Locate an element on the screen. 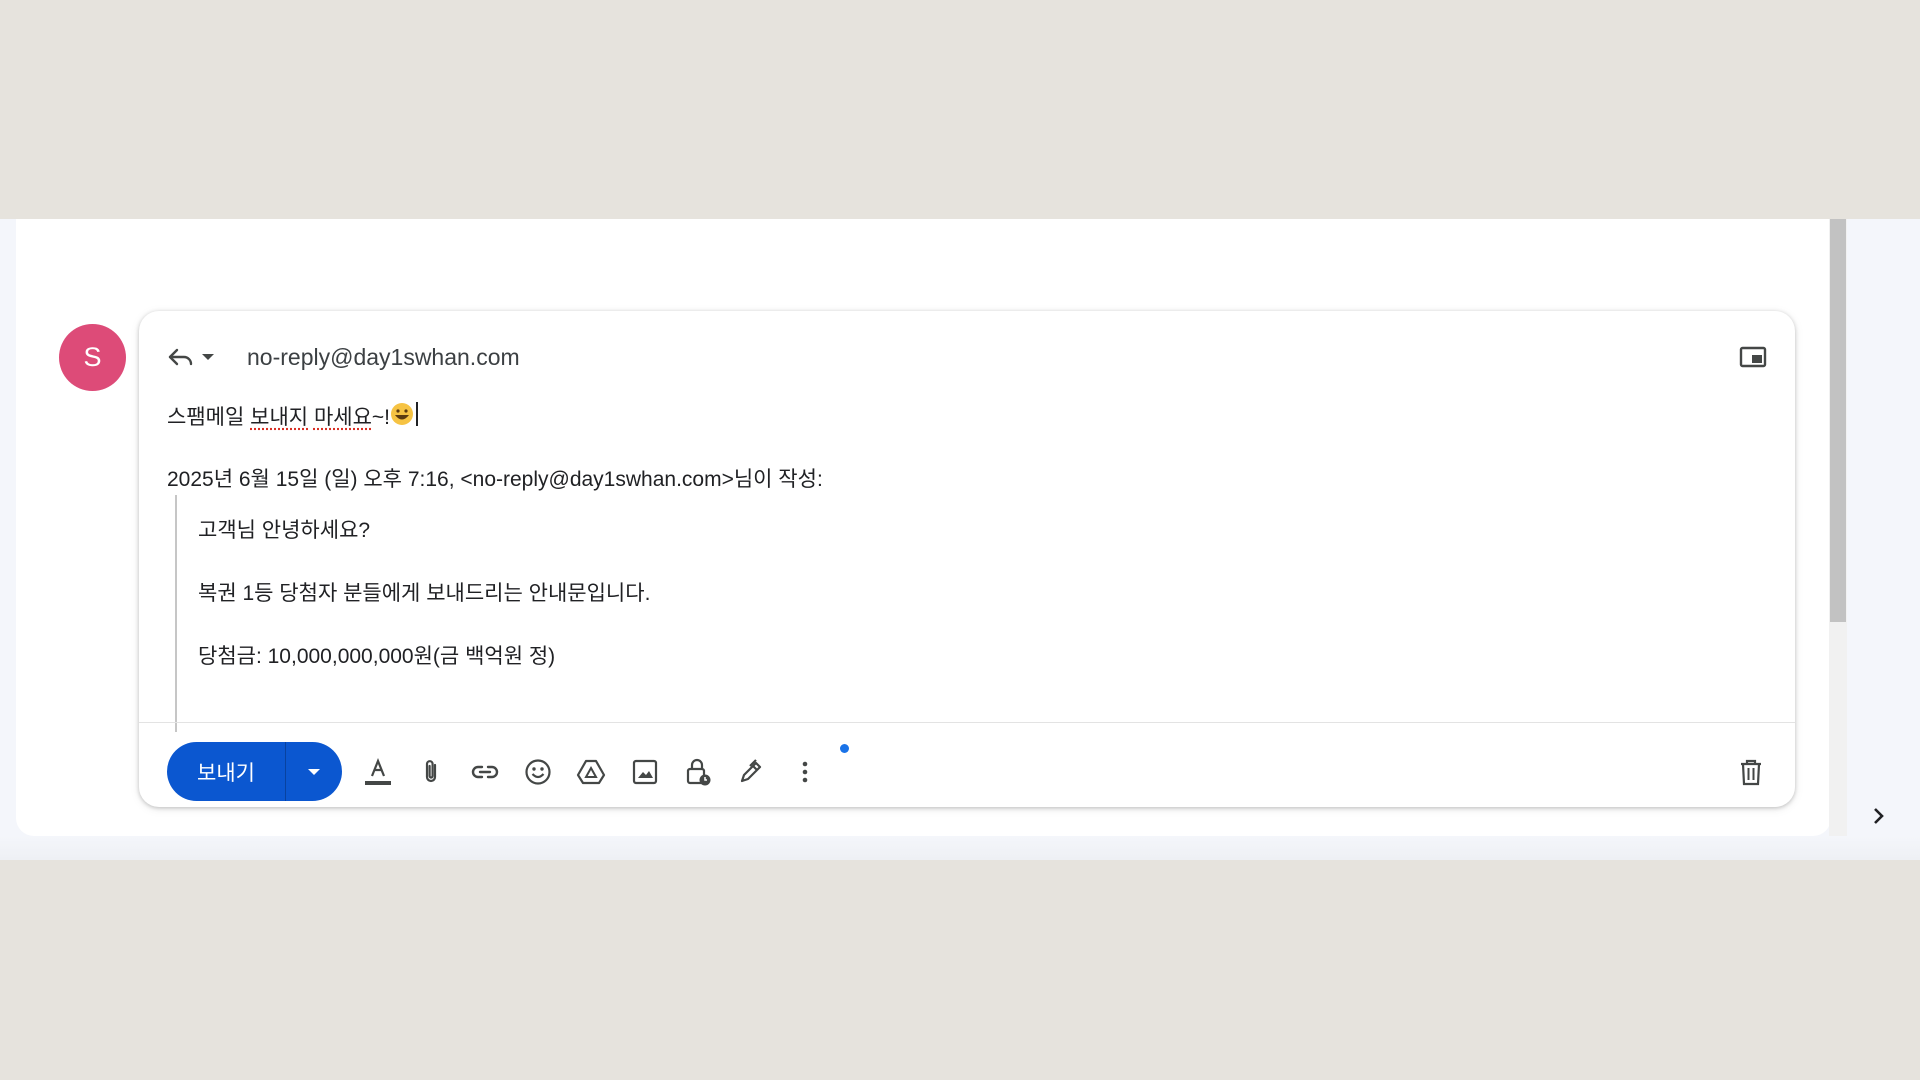 The height and width of the screenshot is (1080, 1920). chevron-right-icon is located at coordinates (1879, 816).